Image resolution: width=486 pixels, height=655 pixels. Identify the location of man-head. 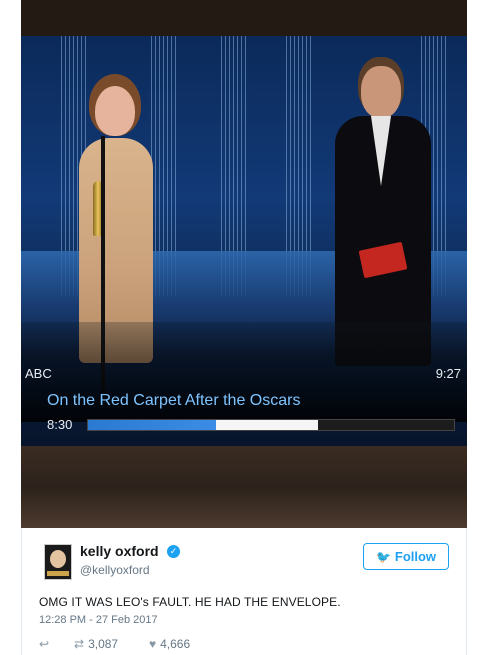
(381, 92).